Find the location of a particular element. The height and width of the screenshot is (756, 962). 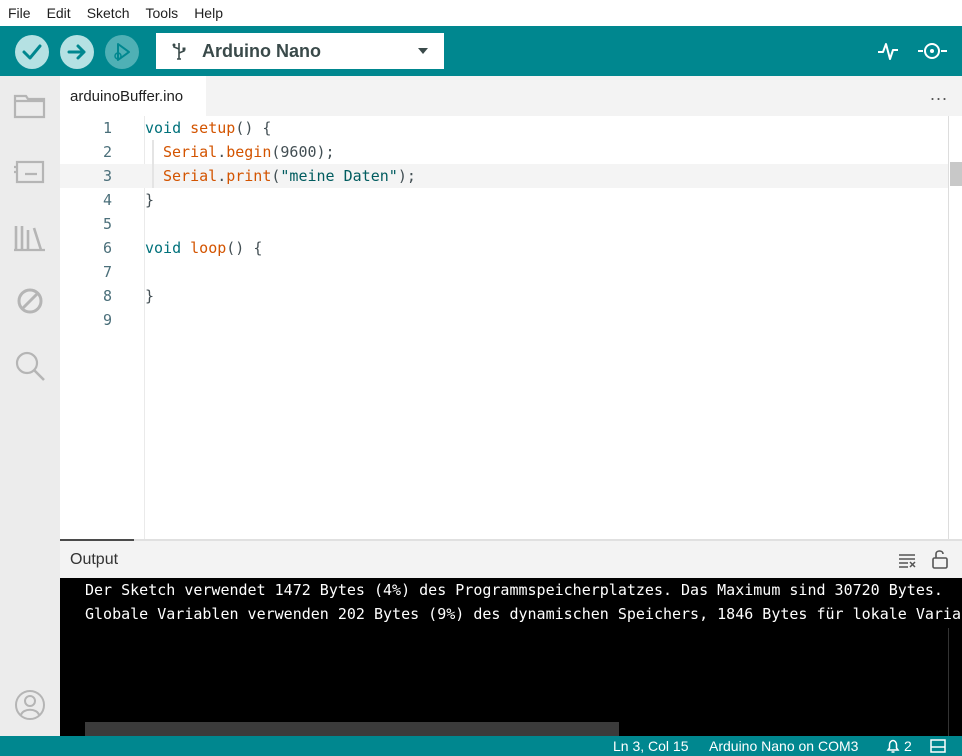

board-label: Arduino Nano is located at coordinates (261, 50).